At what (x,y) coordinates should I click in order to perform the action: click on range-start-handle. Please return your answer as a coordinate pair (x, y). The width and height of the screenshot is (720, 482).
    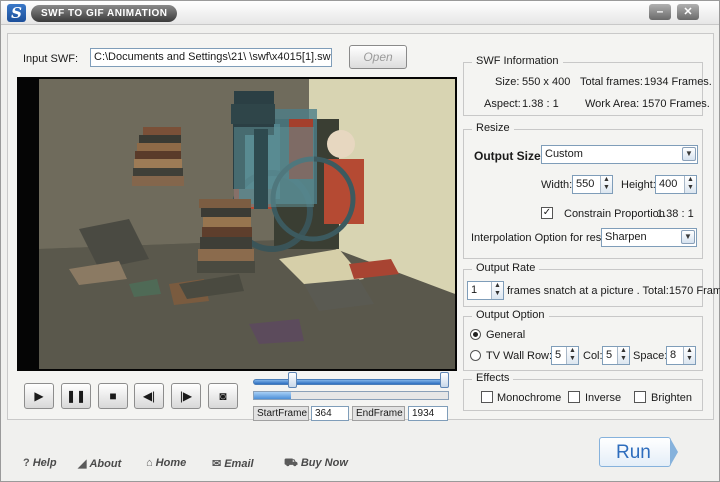
    Looking at the image, I should click on (293, 380).